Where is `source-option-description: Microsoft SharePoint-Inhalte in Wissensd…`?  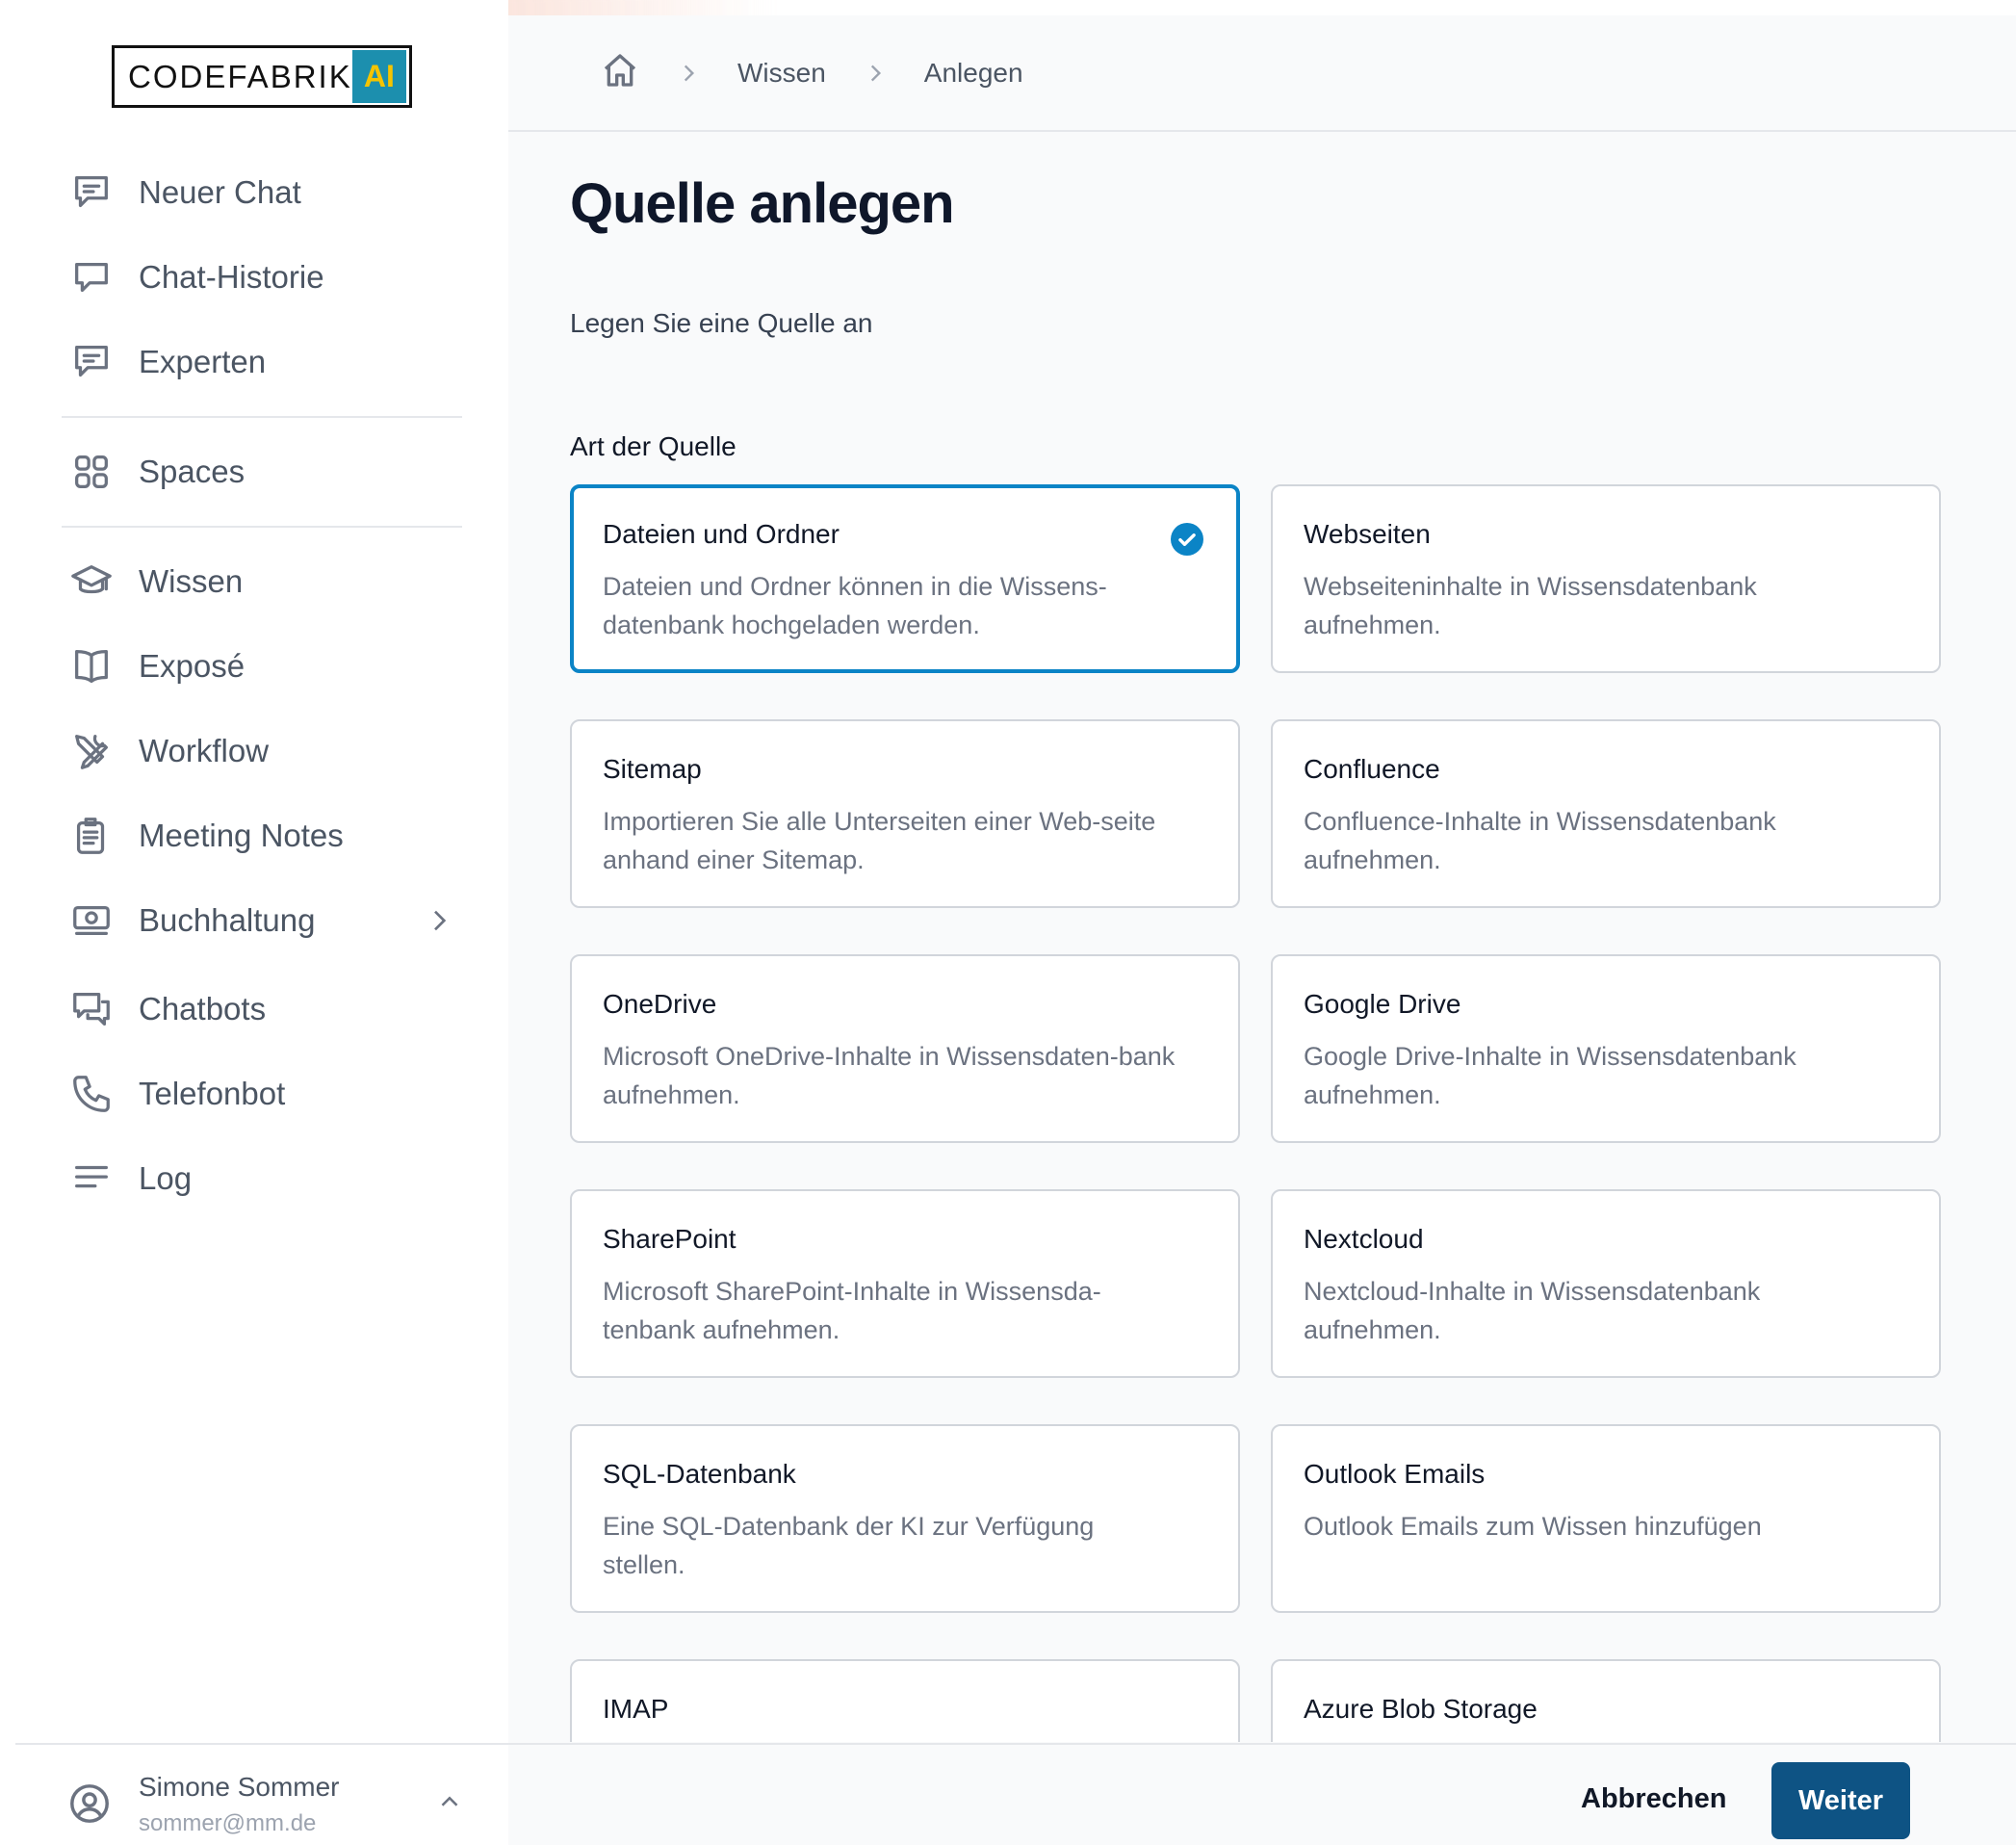
source-option-description: Microsoft SharePoint-Inhalte in Wissensd… is located at coordinates (852, 1310).